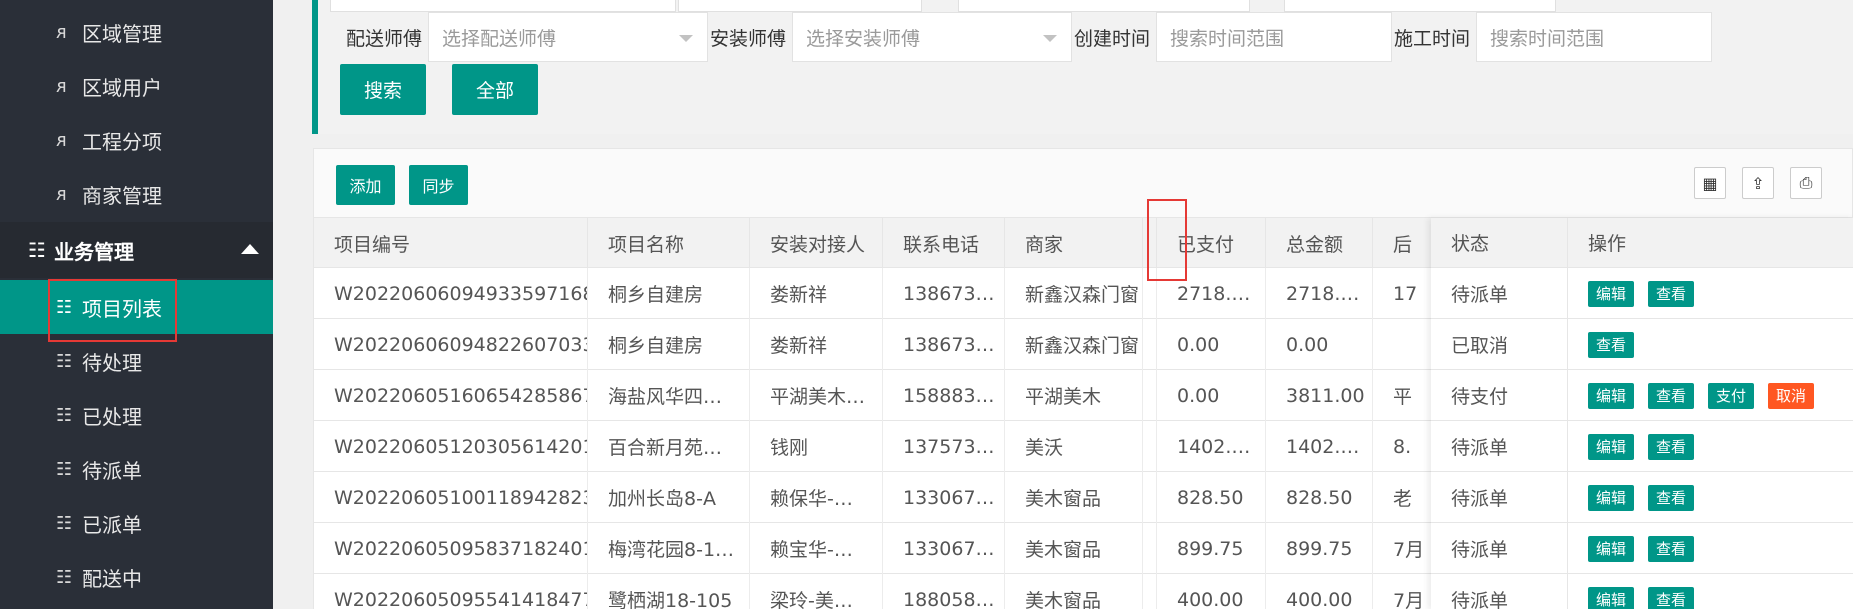 The height and width of the screenshot is (609, 1853). Describe the element at coordinates (438, 185) in the screenshot. I see `sync-button: 同步` at that location.